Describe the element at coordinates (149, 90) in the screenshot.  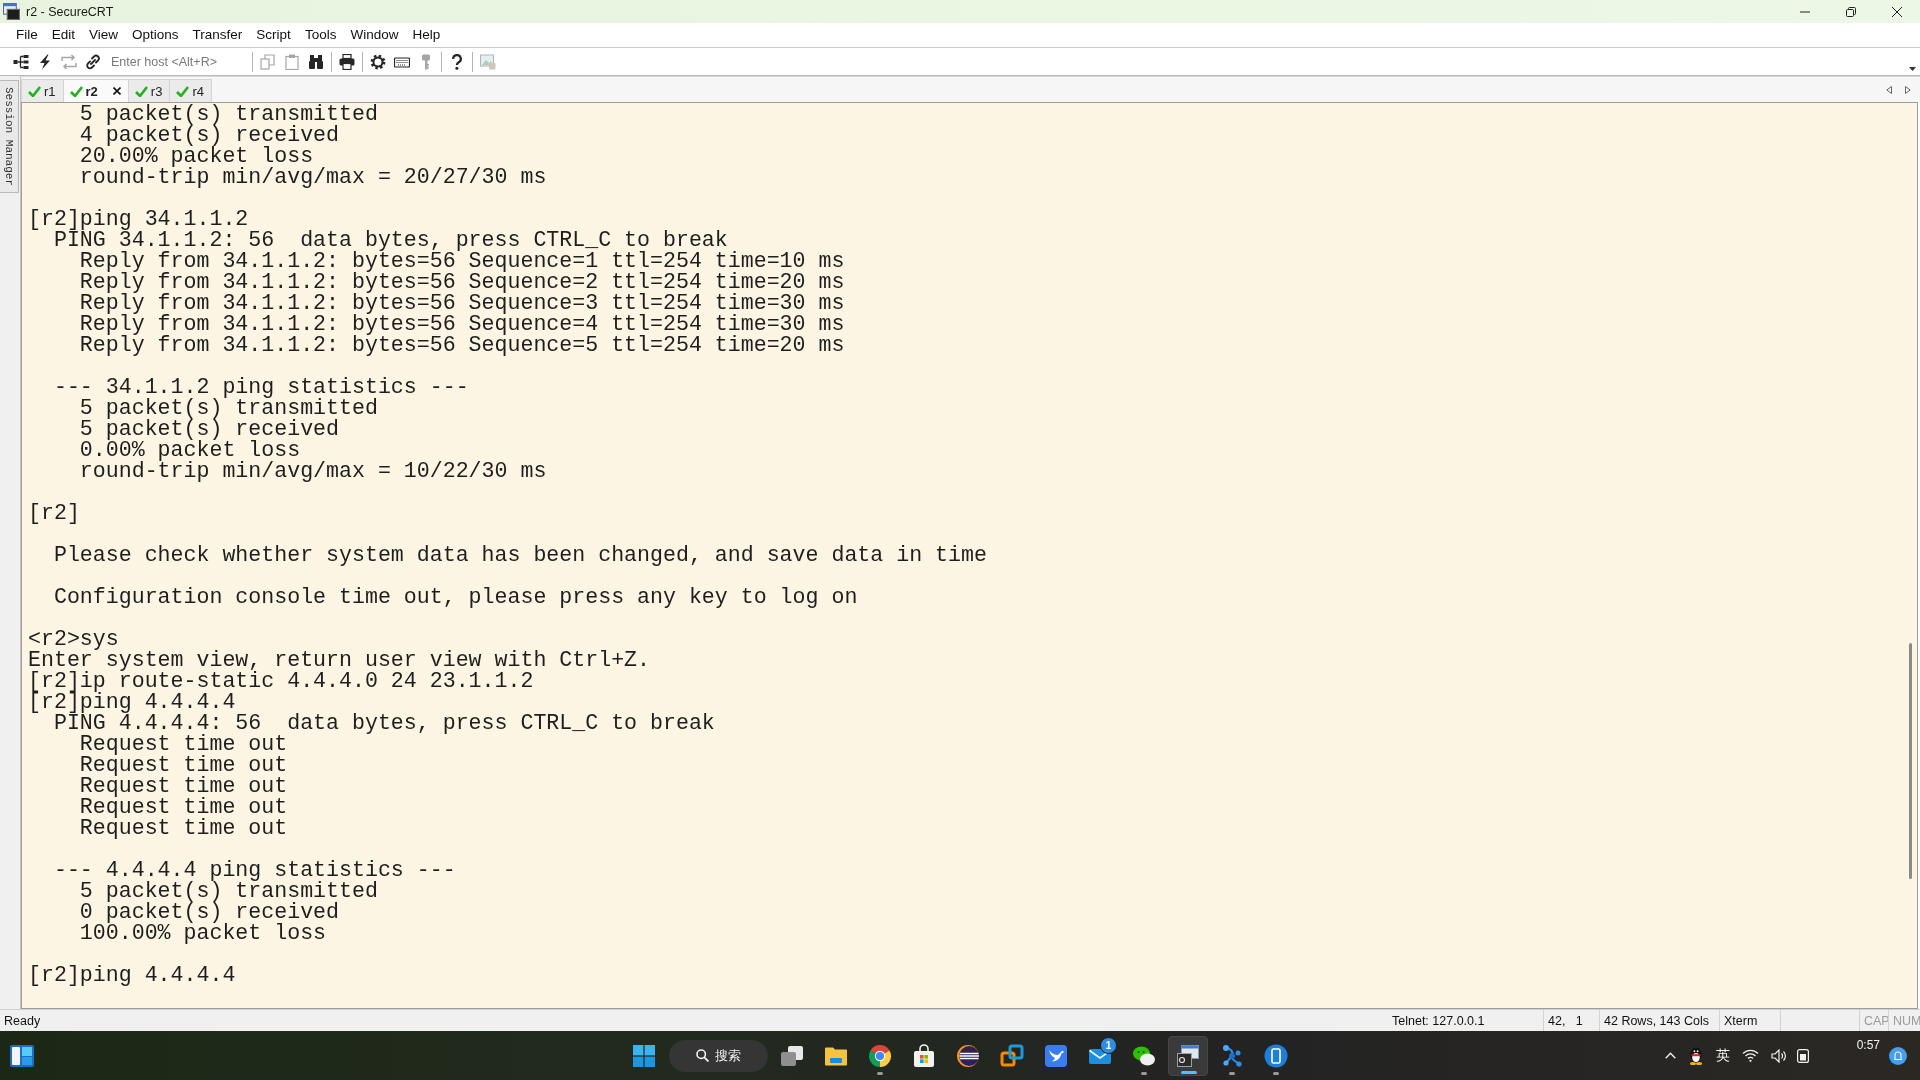
I see `session-tab: r3` at that location.